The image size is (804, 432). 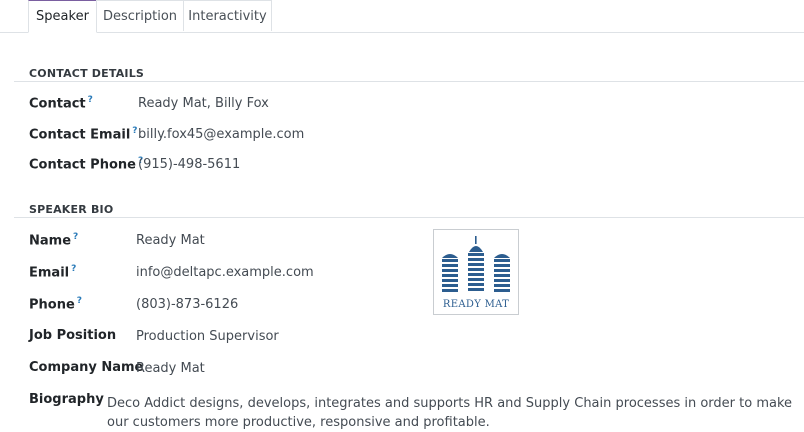 What do you see at coordinates (409, 217) in the screenshot?
I see `speaker-bio-divider` at bounding box center [409, 217].